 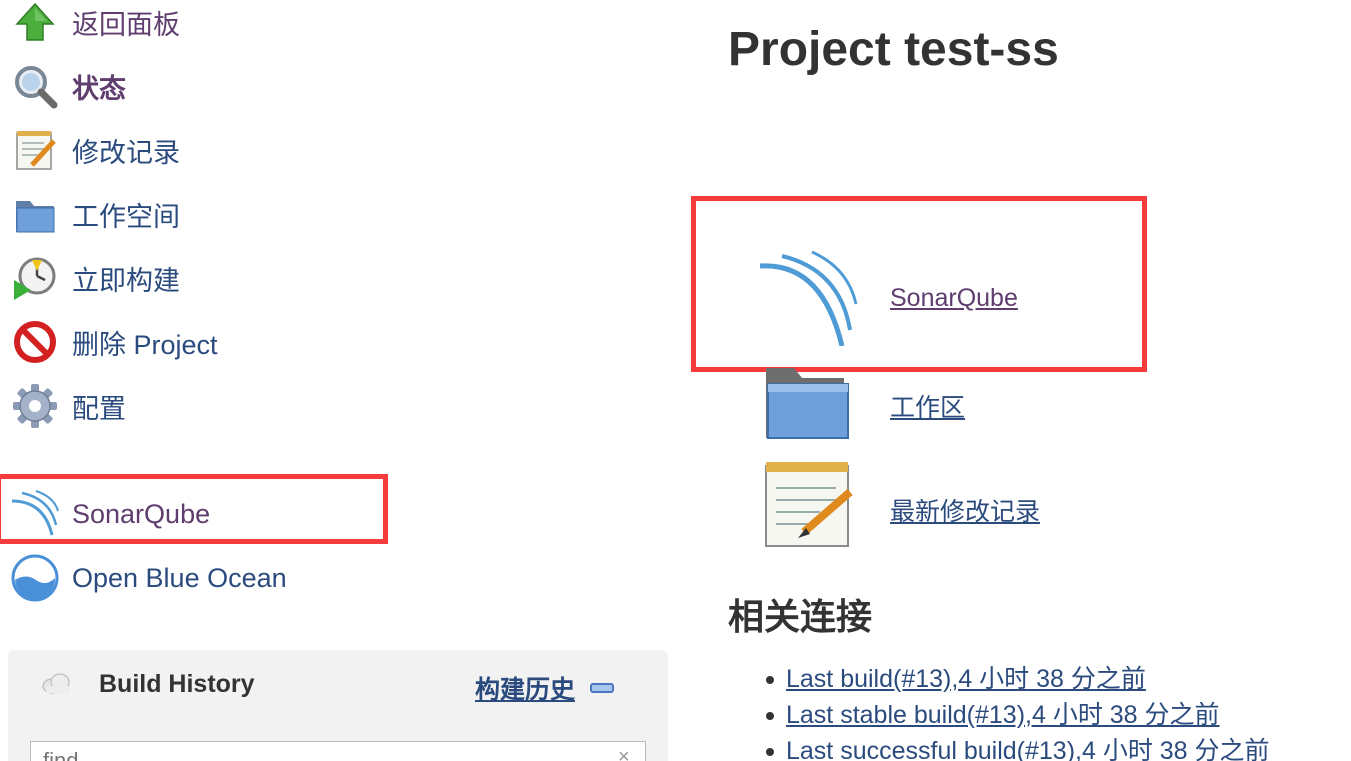 I want to click on last-successful-build-link: Last successful build(#13),4 小时 38 分之前, so click(x=1028, y=749).